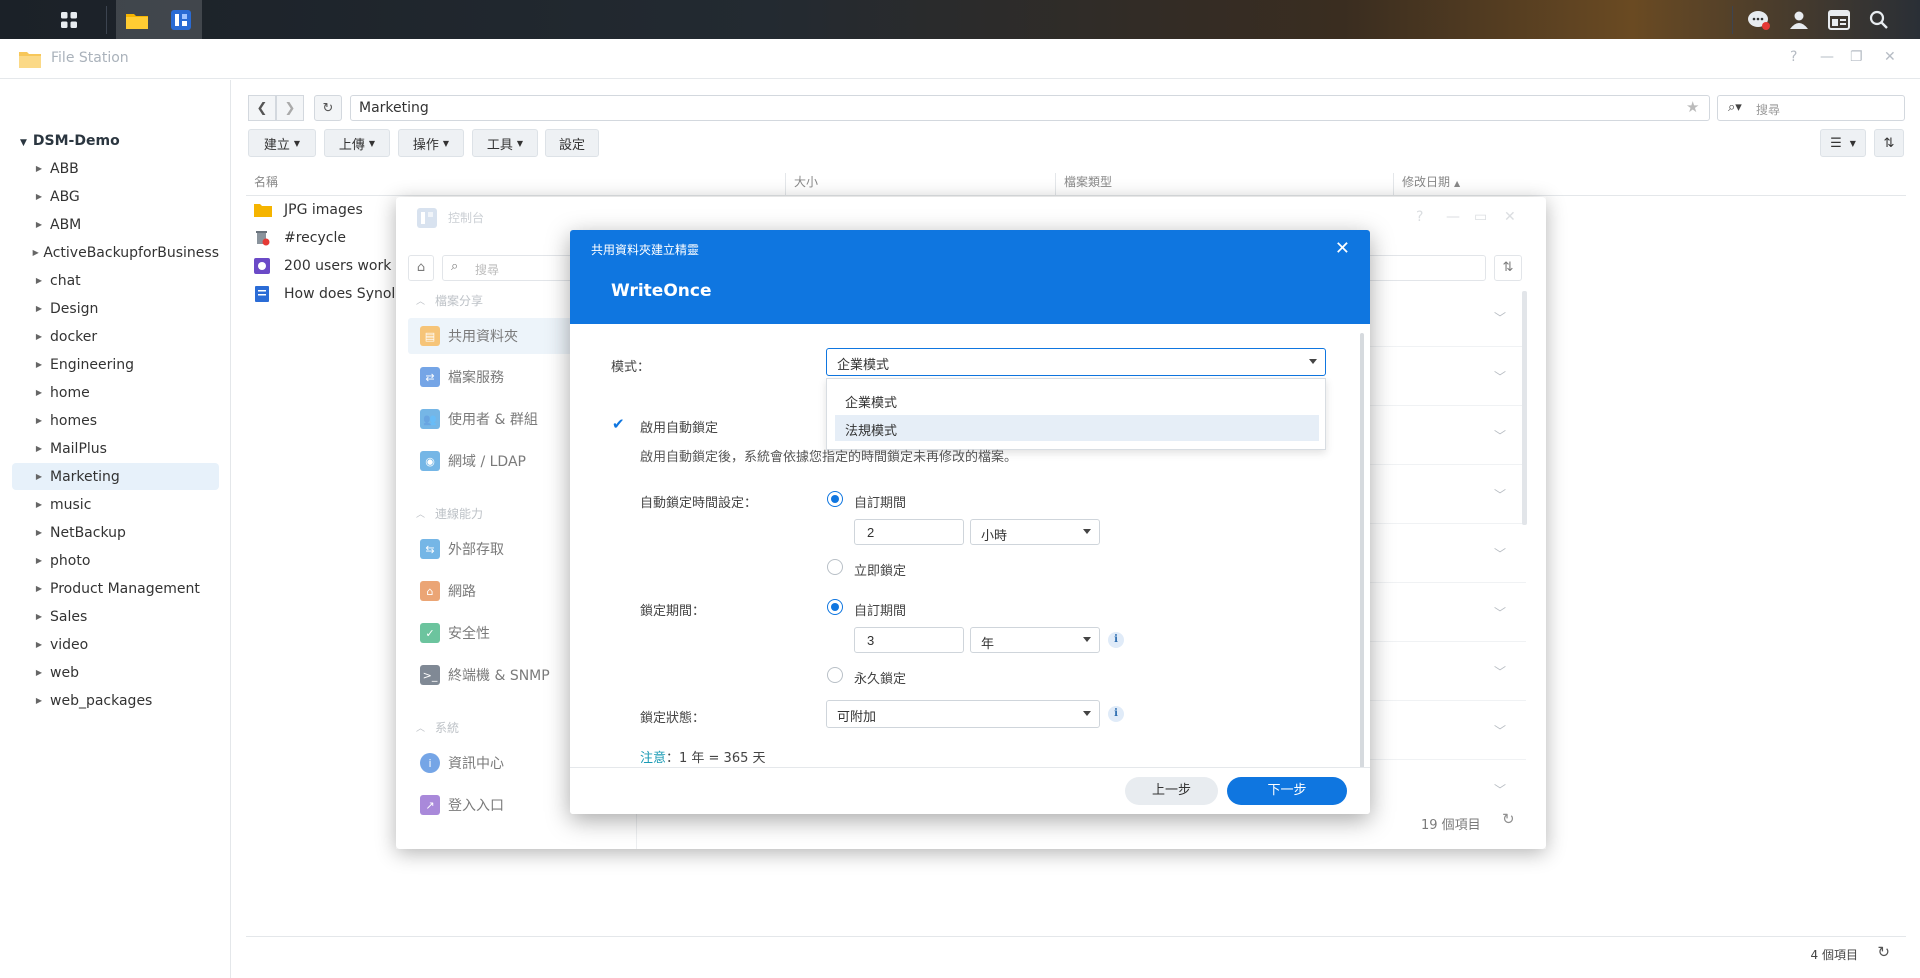 This screenshot has width=1920, height=978. What do you see at coordinates (449, 300) in the screenshot?
I see `section-file-sharing: ︿ 檔案分享` at bounding box center [449, 300].